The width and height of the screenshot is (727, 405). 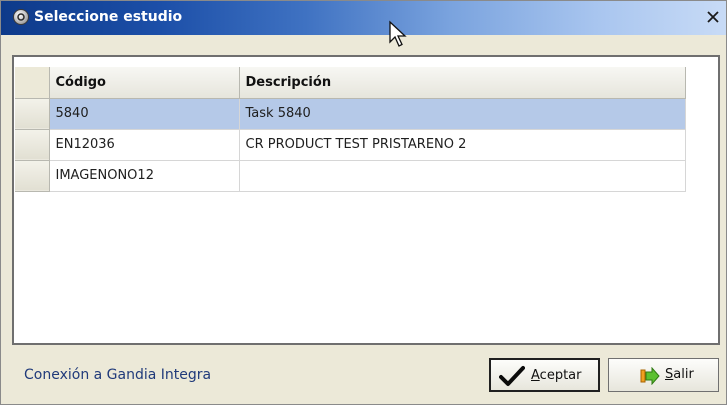 What do you see at coordinates (650, 376) in the screenshot?
I see `exit-arrow-icon` at bounding box center [650, 376].